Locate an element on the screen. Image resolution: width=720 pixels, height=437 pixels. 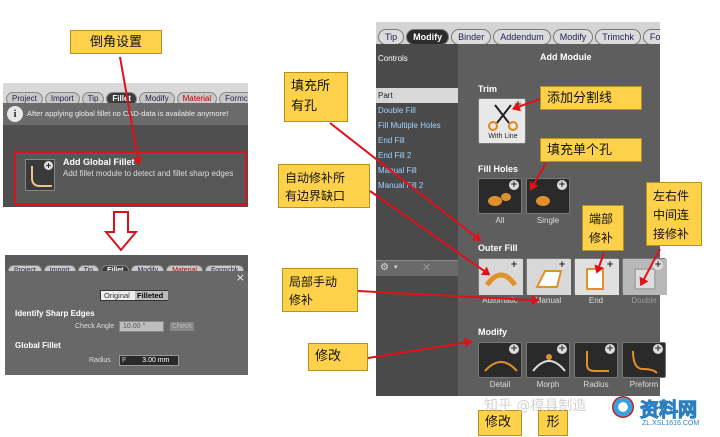
control-item-part: Part is located at coordinates (417, 95).